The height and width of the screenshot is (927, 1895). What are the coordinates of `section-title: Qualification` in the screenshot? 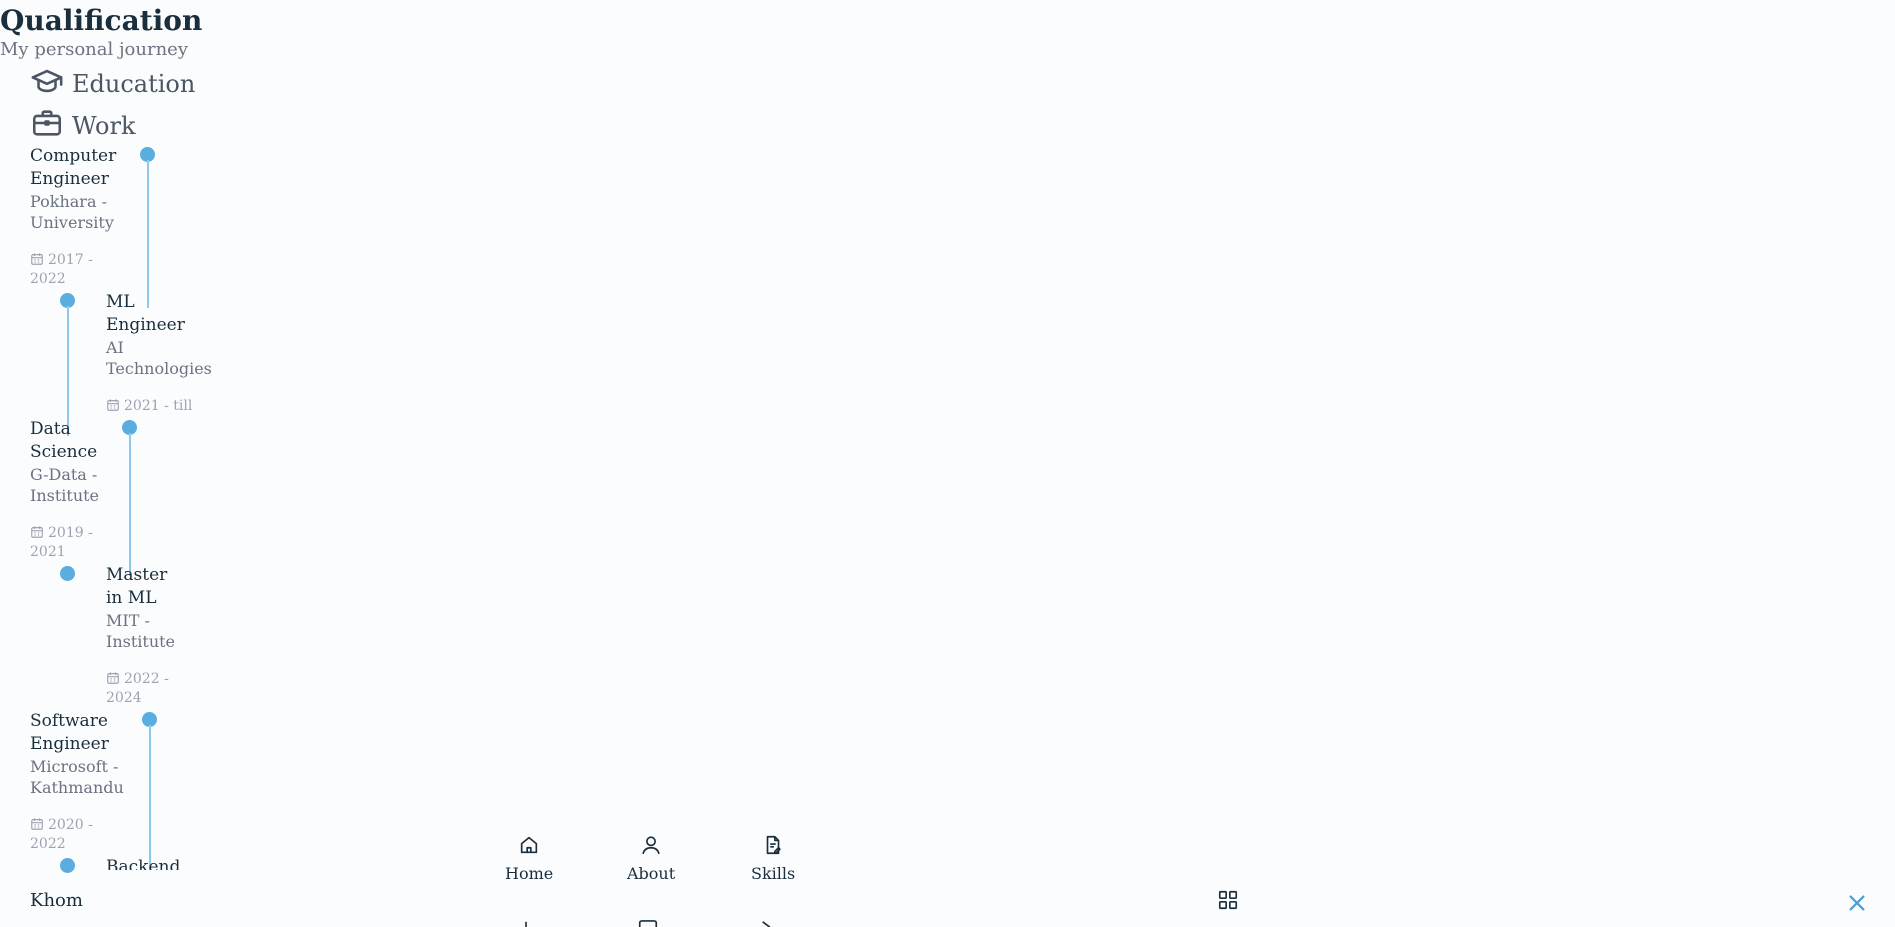 It's located at (101, 20).